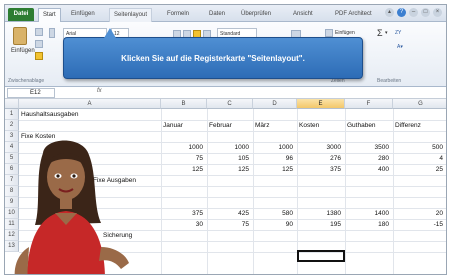 The image size is (452, 279). Describe the element at coordinates (345, 33) in the screenshot. I see `insert-cells-label: Einfügen` at that location.